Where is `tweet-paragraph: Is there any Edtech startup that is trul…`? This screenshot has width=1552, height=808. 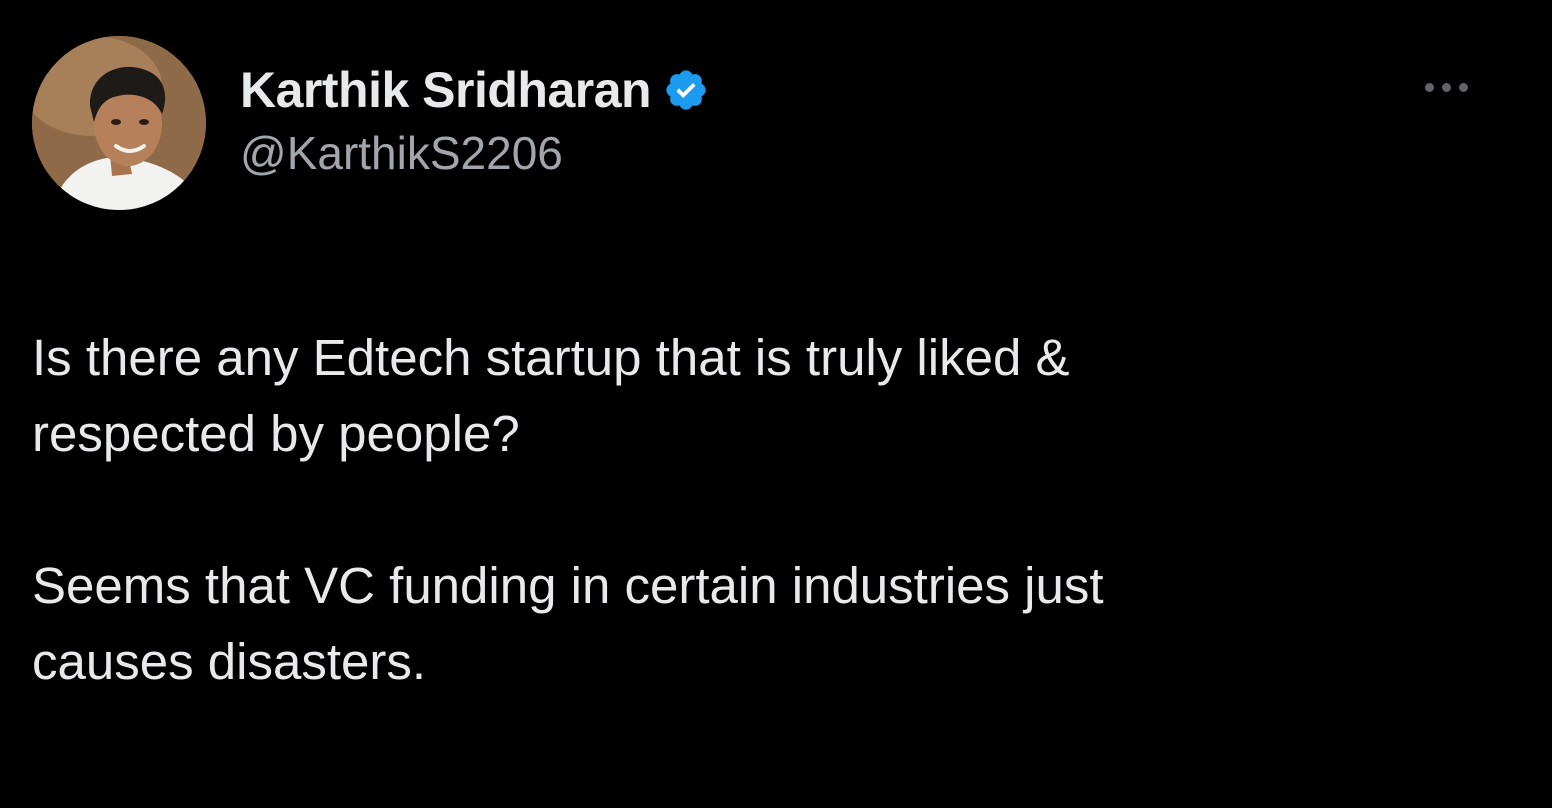 tweet-paragraph: Is there any Edtech startup that is trul… is located at coordinates (551, 395).